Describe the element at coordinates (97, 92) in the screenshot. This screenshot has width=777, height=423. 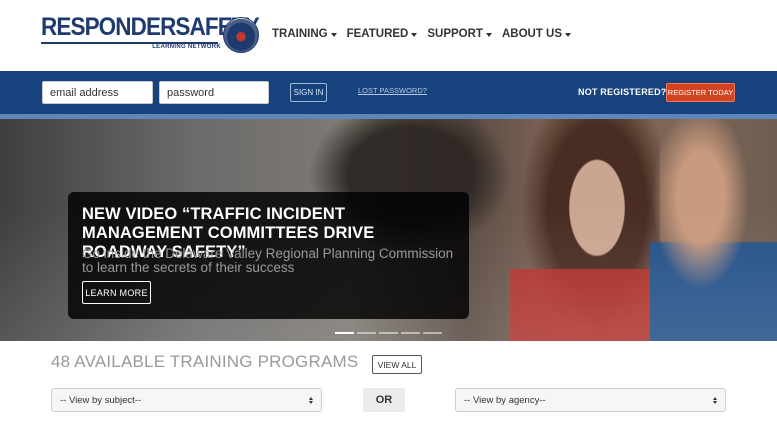
I see `email-field: email address` at that location.